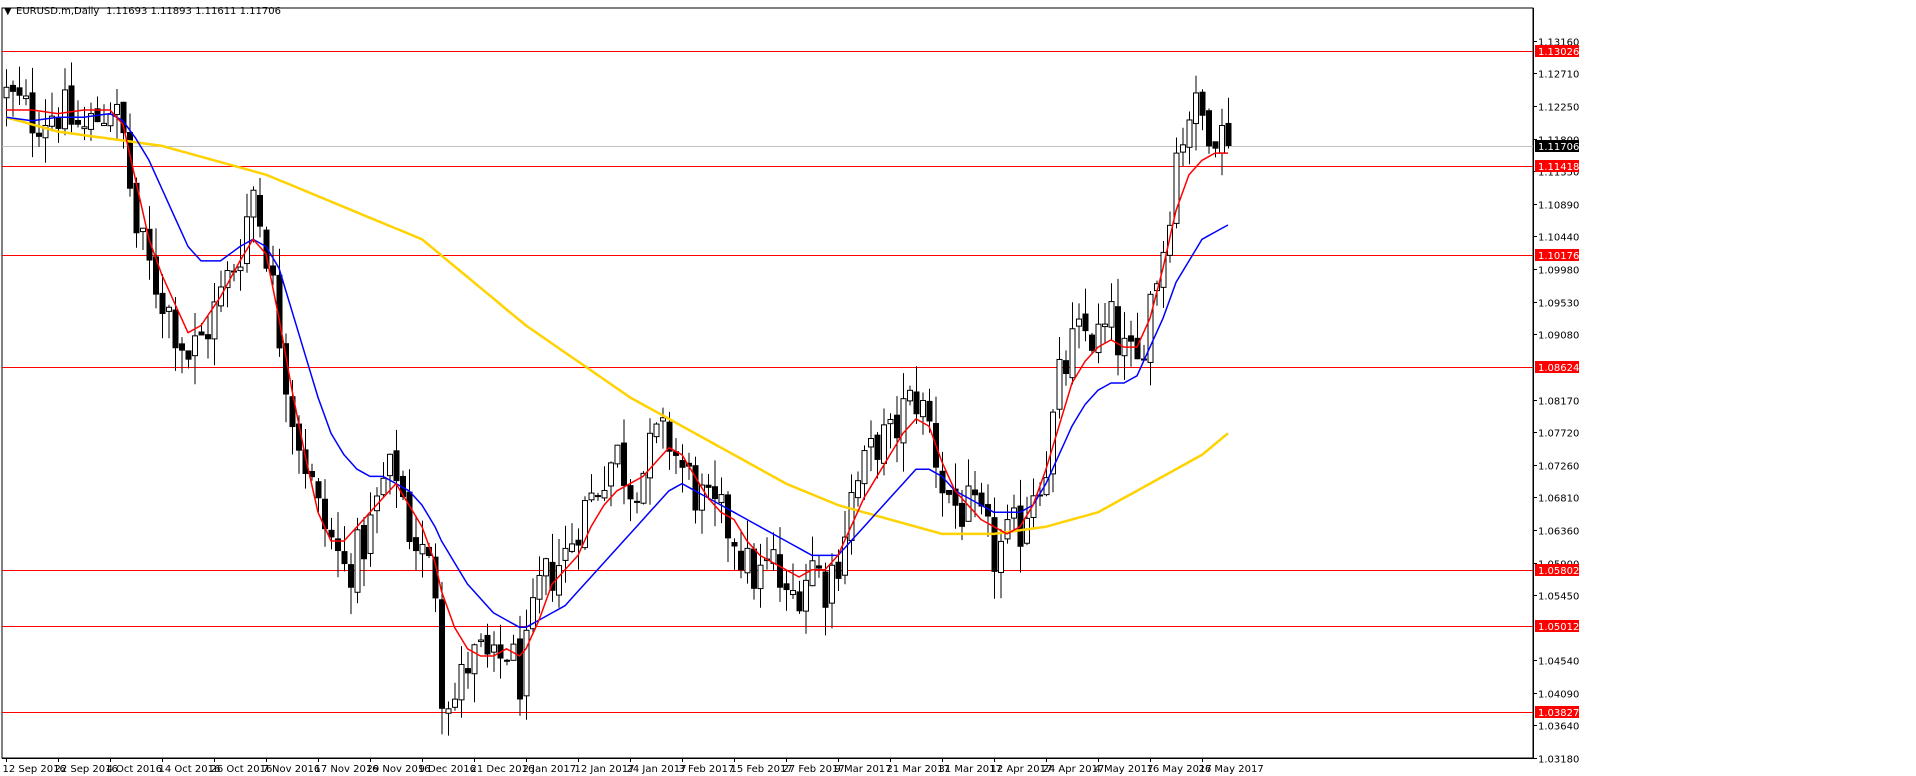 The image size is (1916, 776). I want to click on symbol-label: EURUSD.m,Daily, so click(57, 11).